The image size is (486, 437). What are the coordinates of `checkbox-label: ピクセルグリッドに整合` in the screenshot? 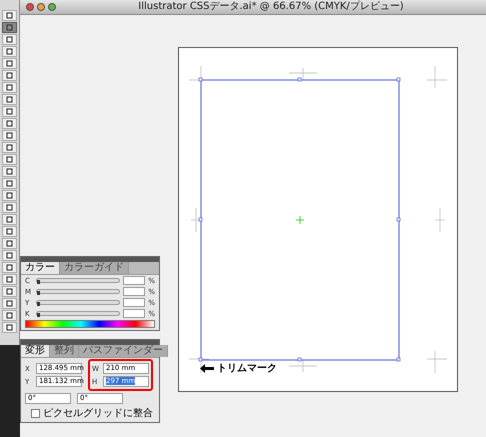 It's located at (98, 413).